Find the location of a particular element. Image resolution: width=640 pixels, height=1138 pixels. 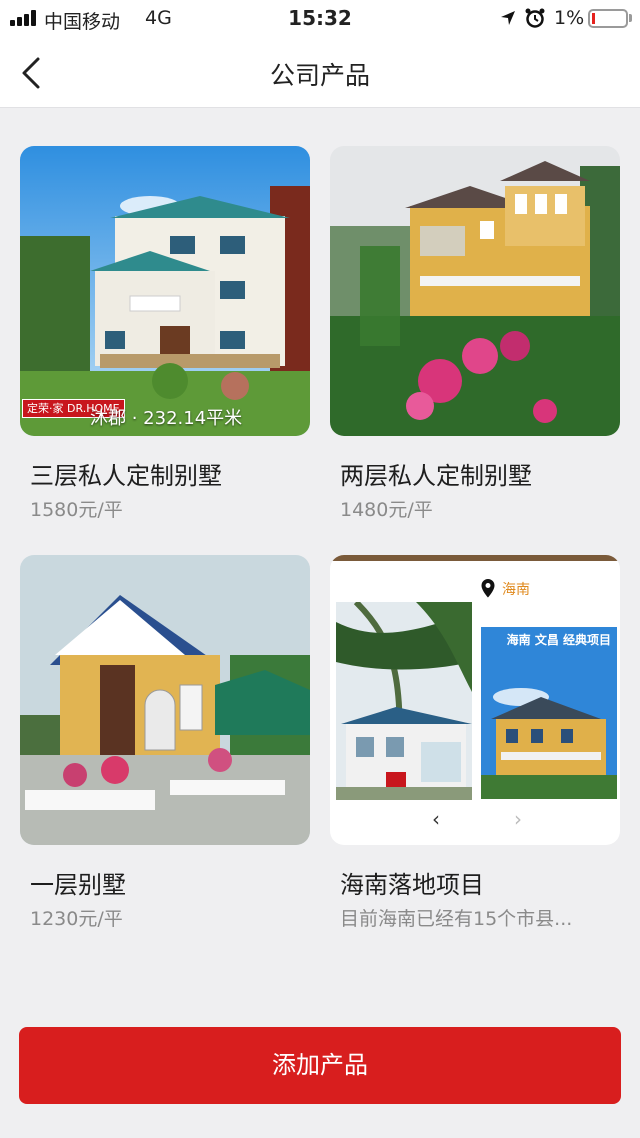

product-image: 定荣·家 DR.HOME 沐郡 · 232.14平米 is located at coordinates (165, 291).